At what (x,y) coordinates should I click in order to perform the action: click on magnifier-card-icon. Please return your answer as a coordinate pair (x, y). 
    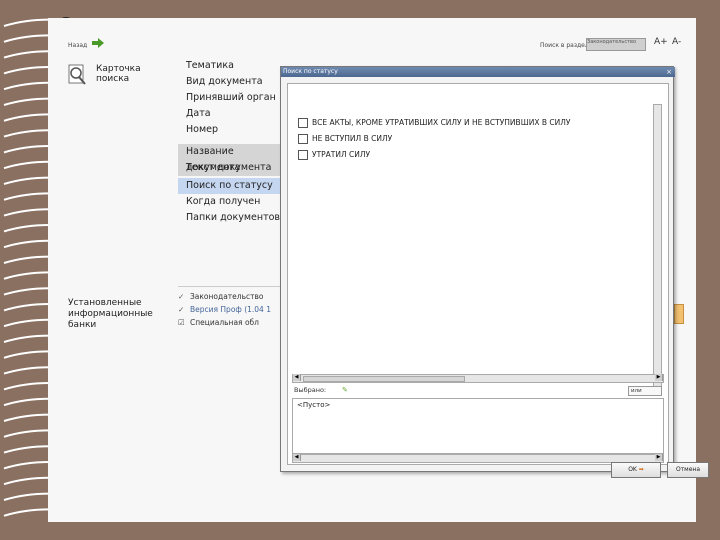
    Looking at the image, I should click on (77, 74).